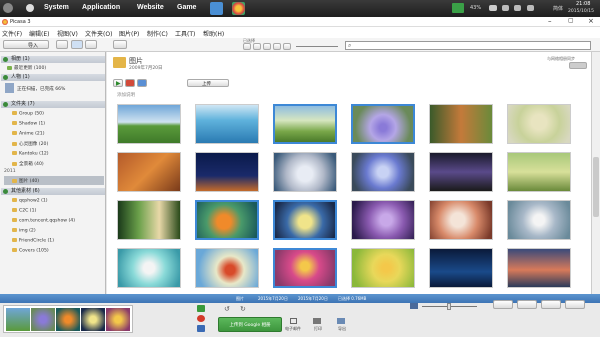 This screenshot has width=600, height=337. What do you see at coordinates (62, 44) in the screenshot?
I see `view-library-button` at bounding box center [62, 44].